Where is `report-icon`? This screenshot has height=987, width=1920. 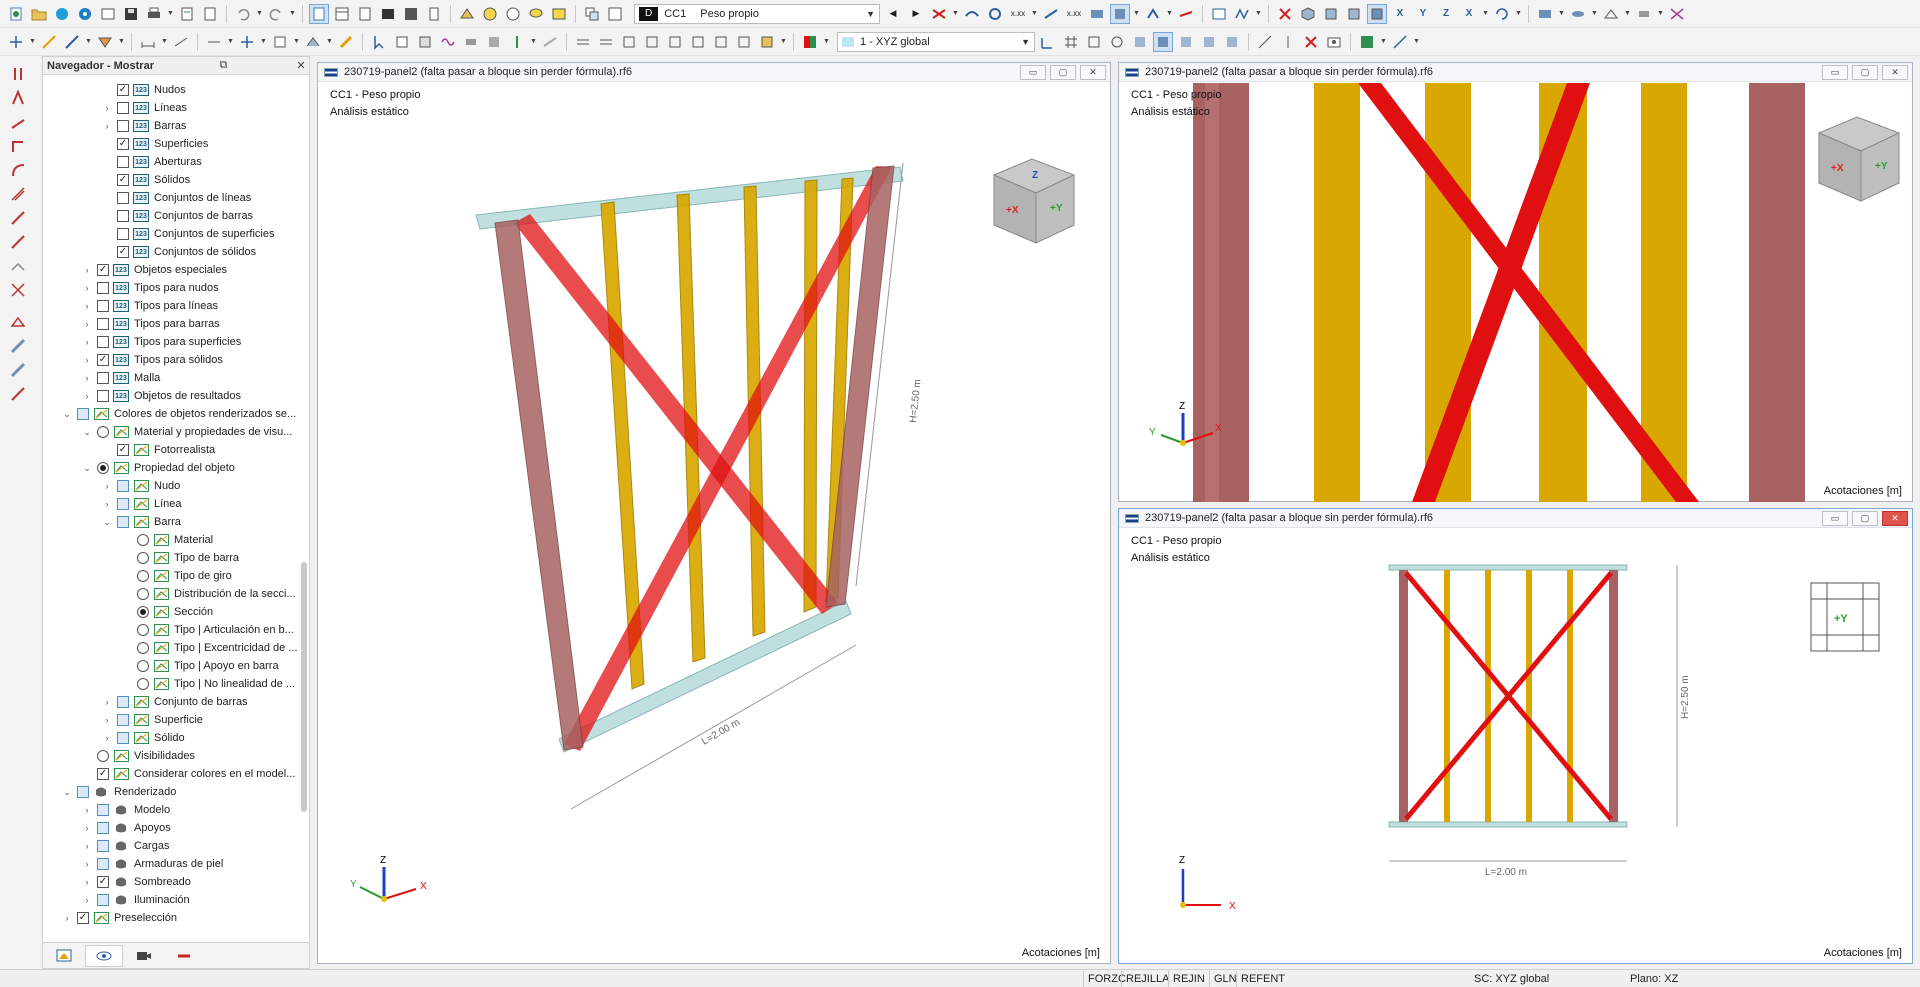 report-icon is located at coordinates (187, 14).